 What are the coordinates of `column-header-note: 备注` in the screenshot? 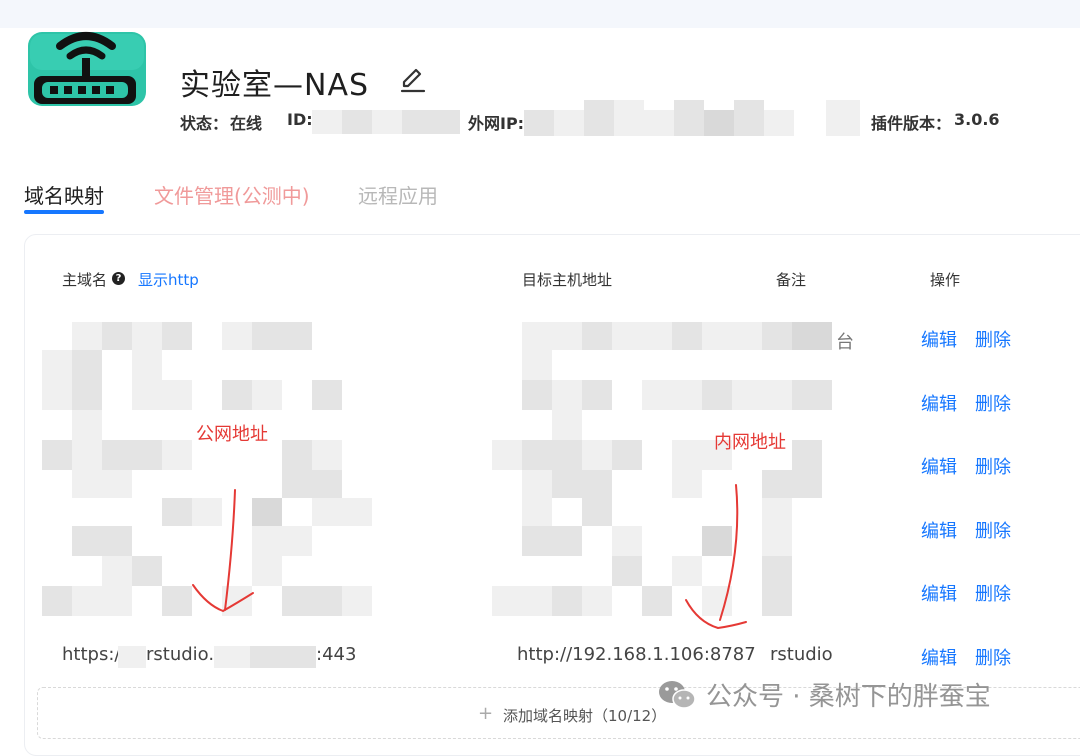 It's located at (791, 280).